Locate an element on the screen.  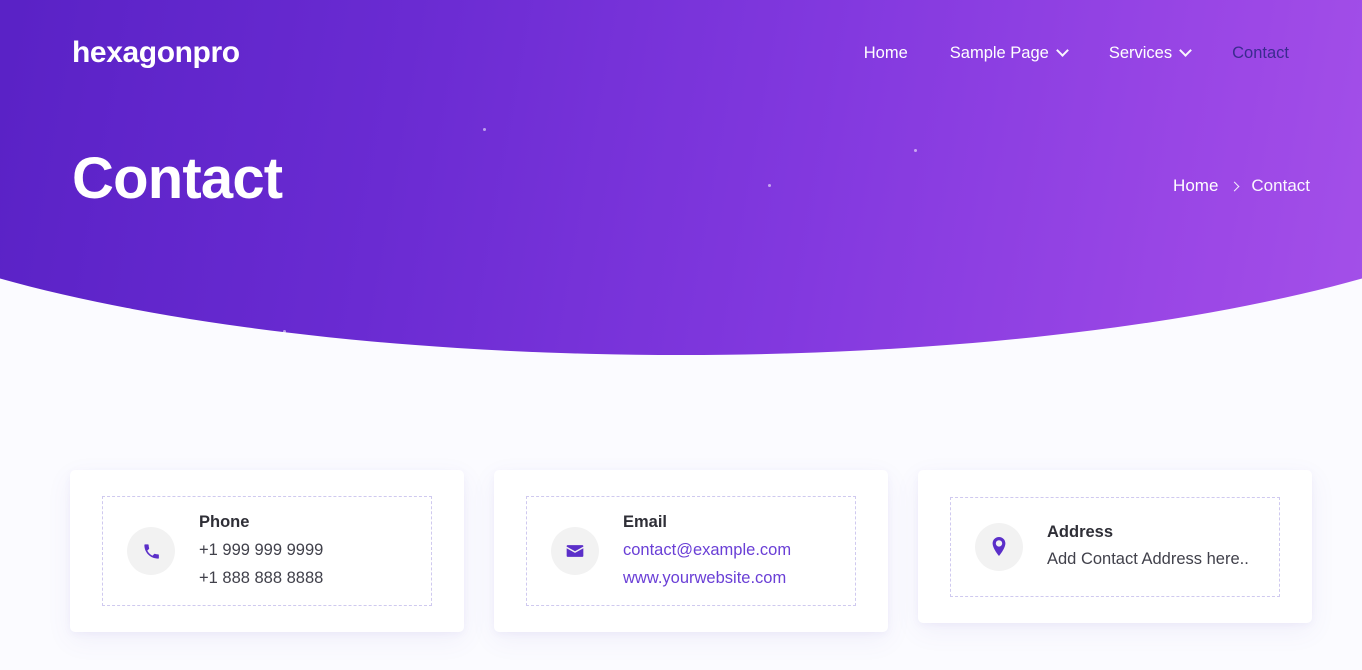
contact-card-phone: Phone +1 999 999 9999 +1 888 888 8888 is located at coordinates (267, 551).